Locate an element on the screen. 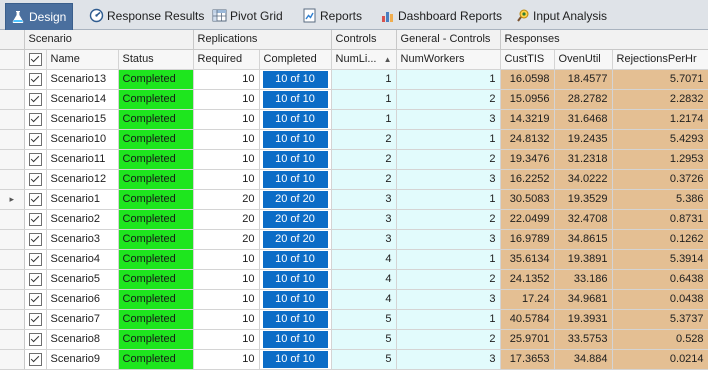 Image resolution: width=708 pixels, height=385 pixels. cell-oven-util: 34.9681 is located at coordinates (583, 299).